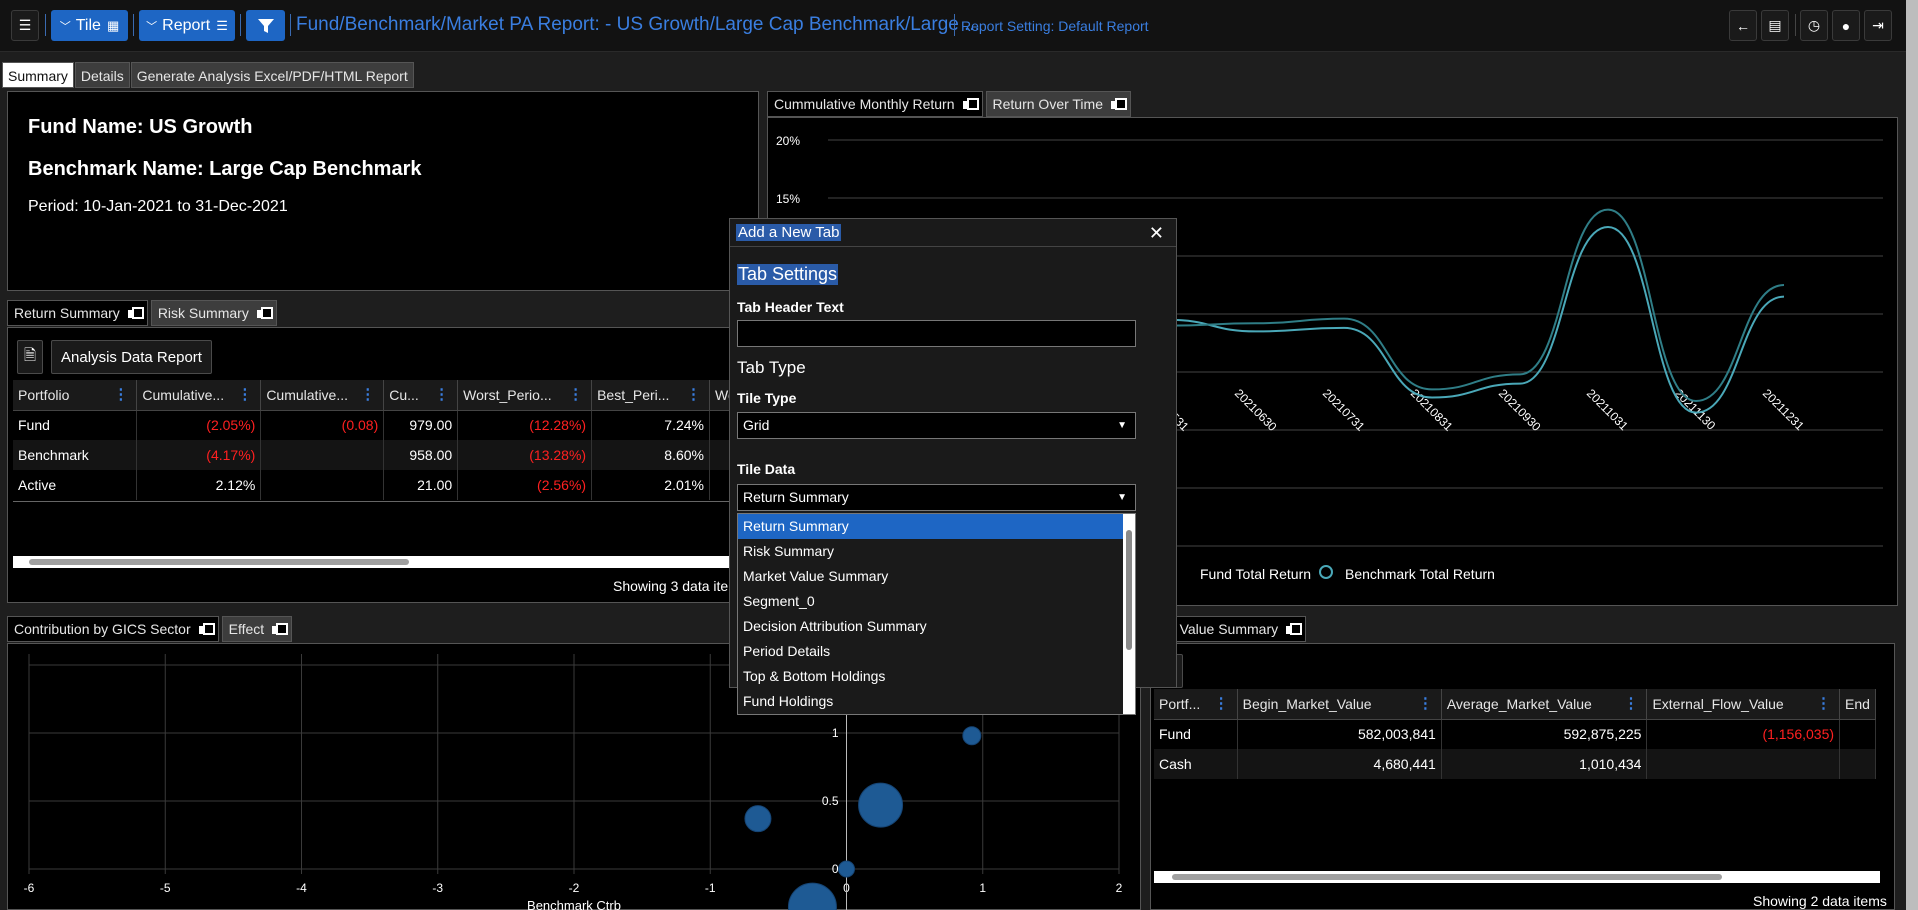 This screenshot has width=1918, height=910. I want to click on x-tick-label: 20211031, so click(1607, 409).